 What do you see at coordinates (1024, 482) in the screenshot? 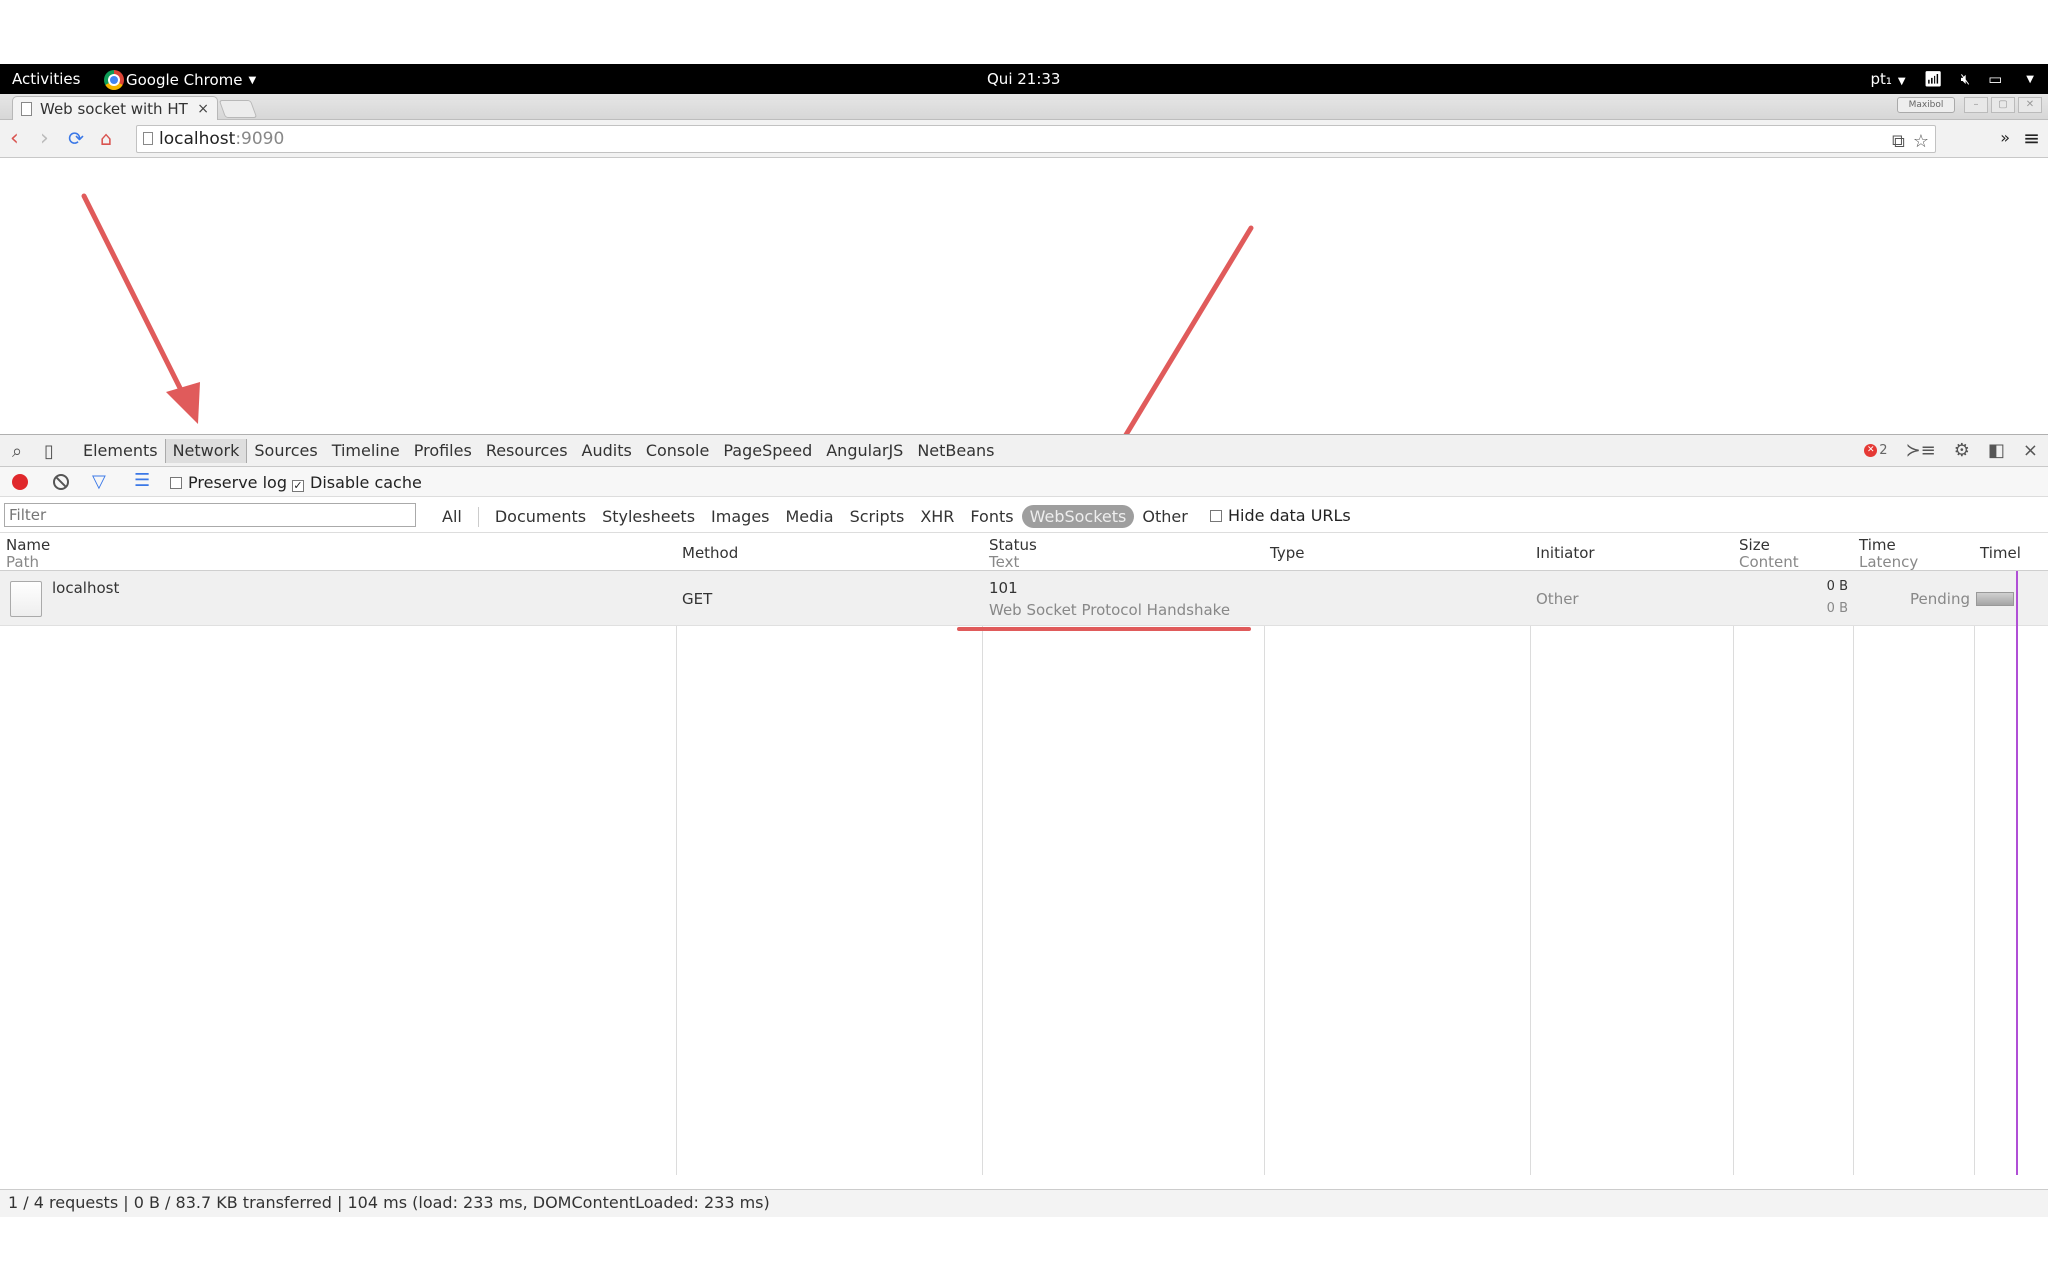
I see `network-toolbar: ▽ ☰ Preserve log ✓ Disable cache` at bounding box center [1024, 482].